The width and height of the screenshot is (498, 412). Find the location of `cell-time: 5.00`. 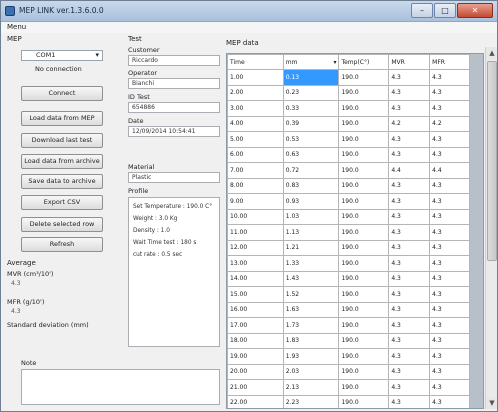

cell-time: 5.00 is located at coordinates (255, 139).